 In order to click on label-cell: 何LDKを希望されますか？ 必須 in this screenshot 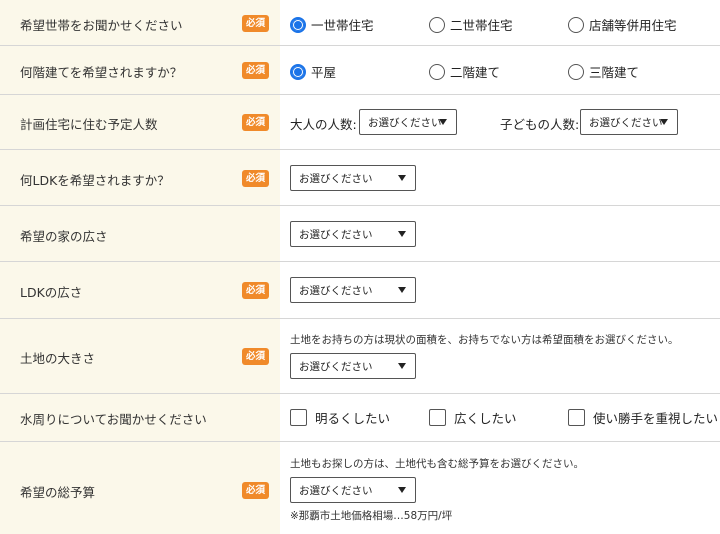, I will do `click(140, 177)`.